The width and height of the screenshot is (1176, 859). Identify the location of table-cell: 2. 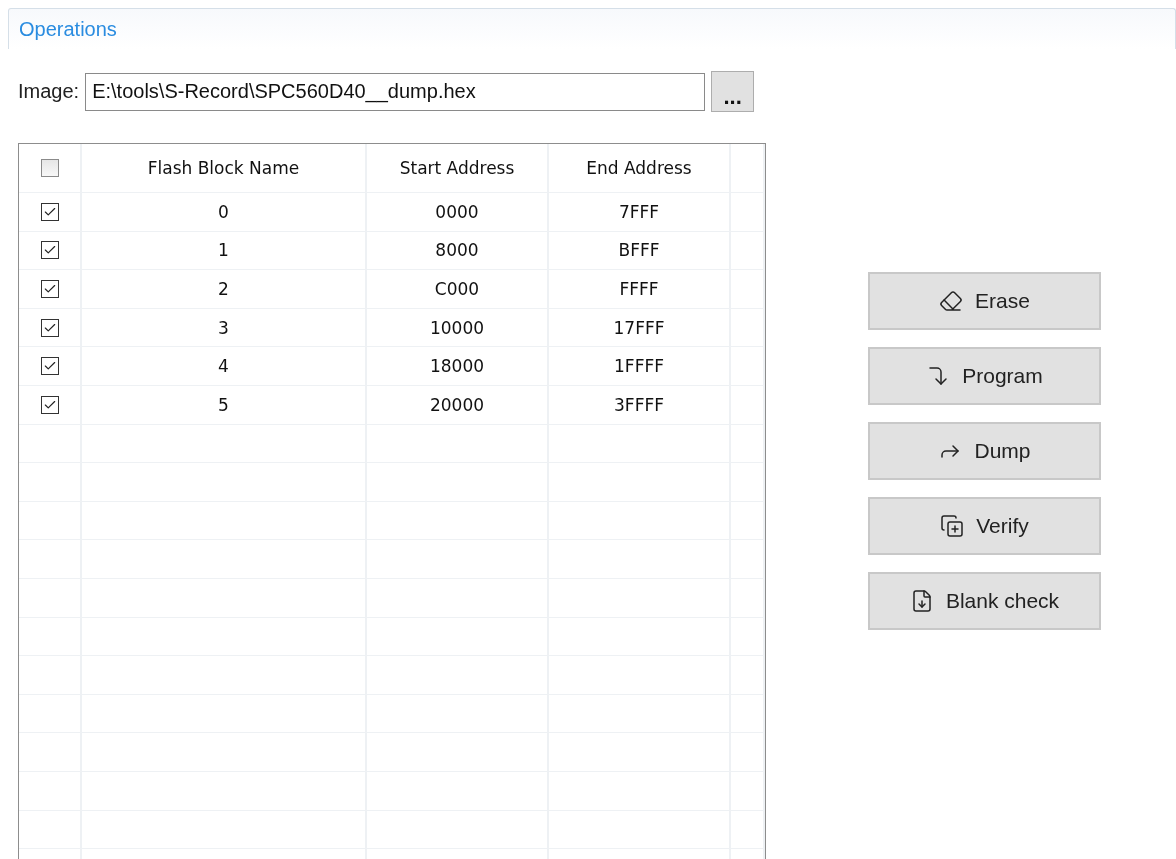
(223, 289).